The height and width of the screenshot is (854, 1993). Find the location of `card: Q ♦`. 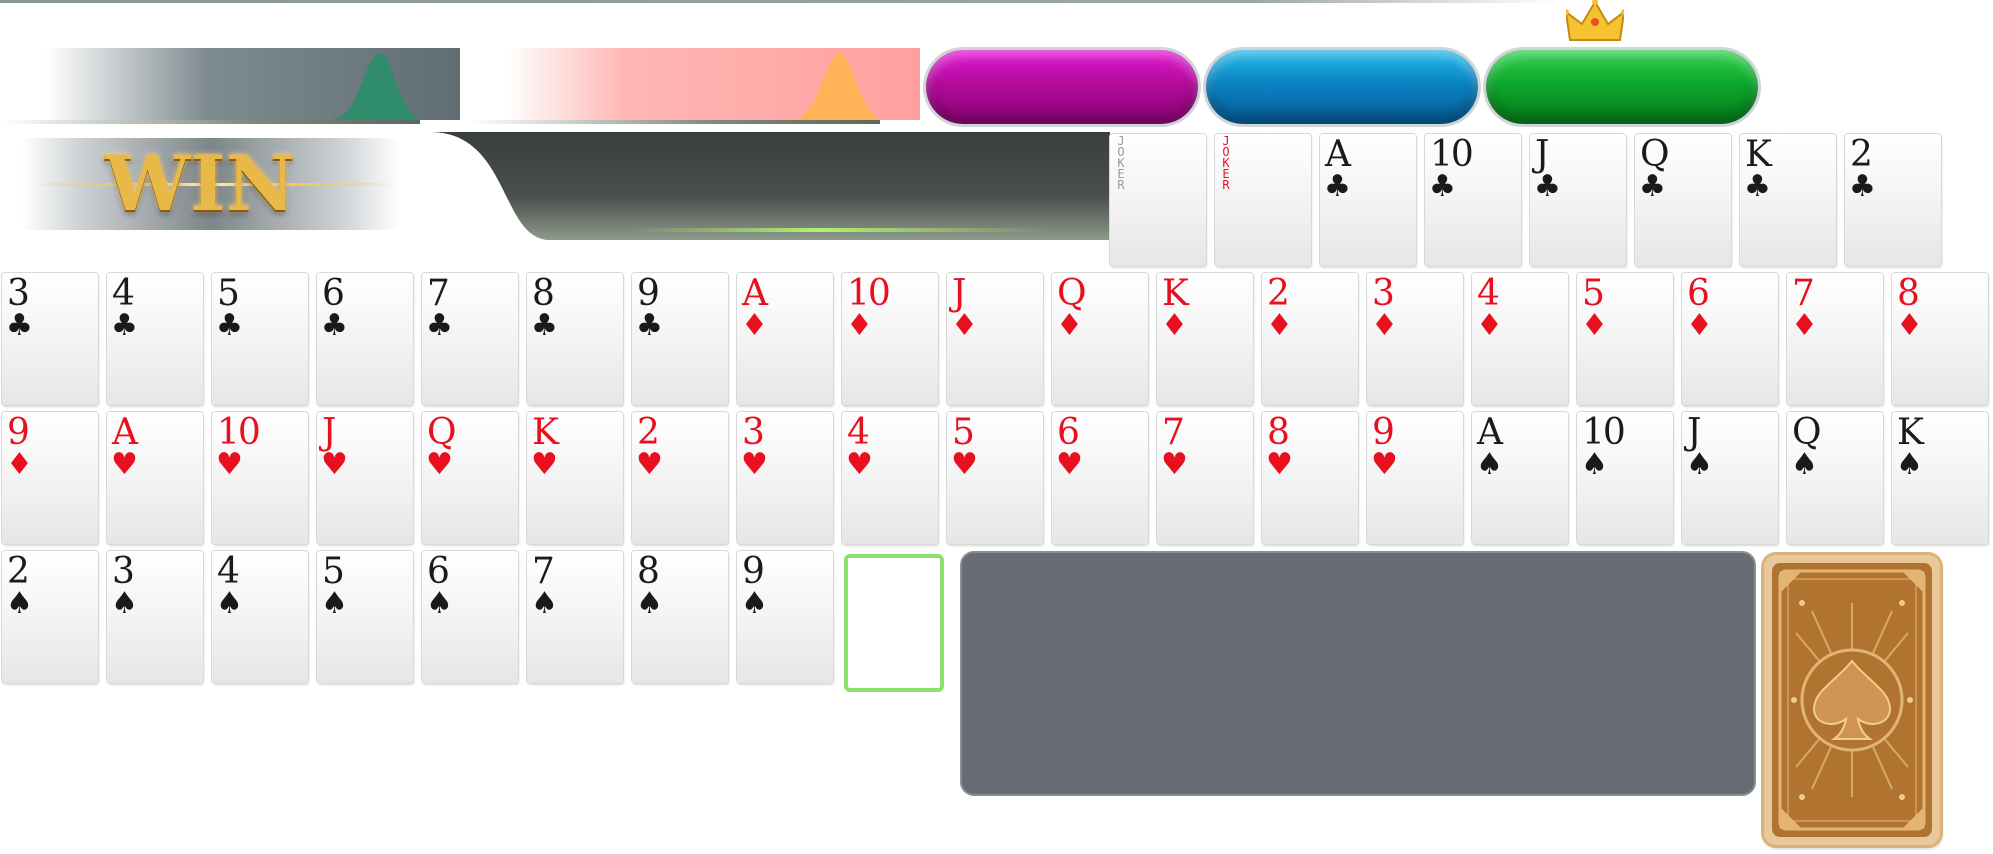

card: Q ♦ is located at coordinates (1100, 339).